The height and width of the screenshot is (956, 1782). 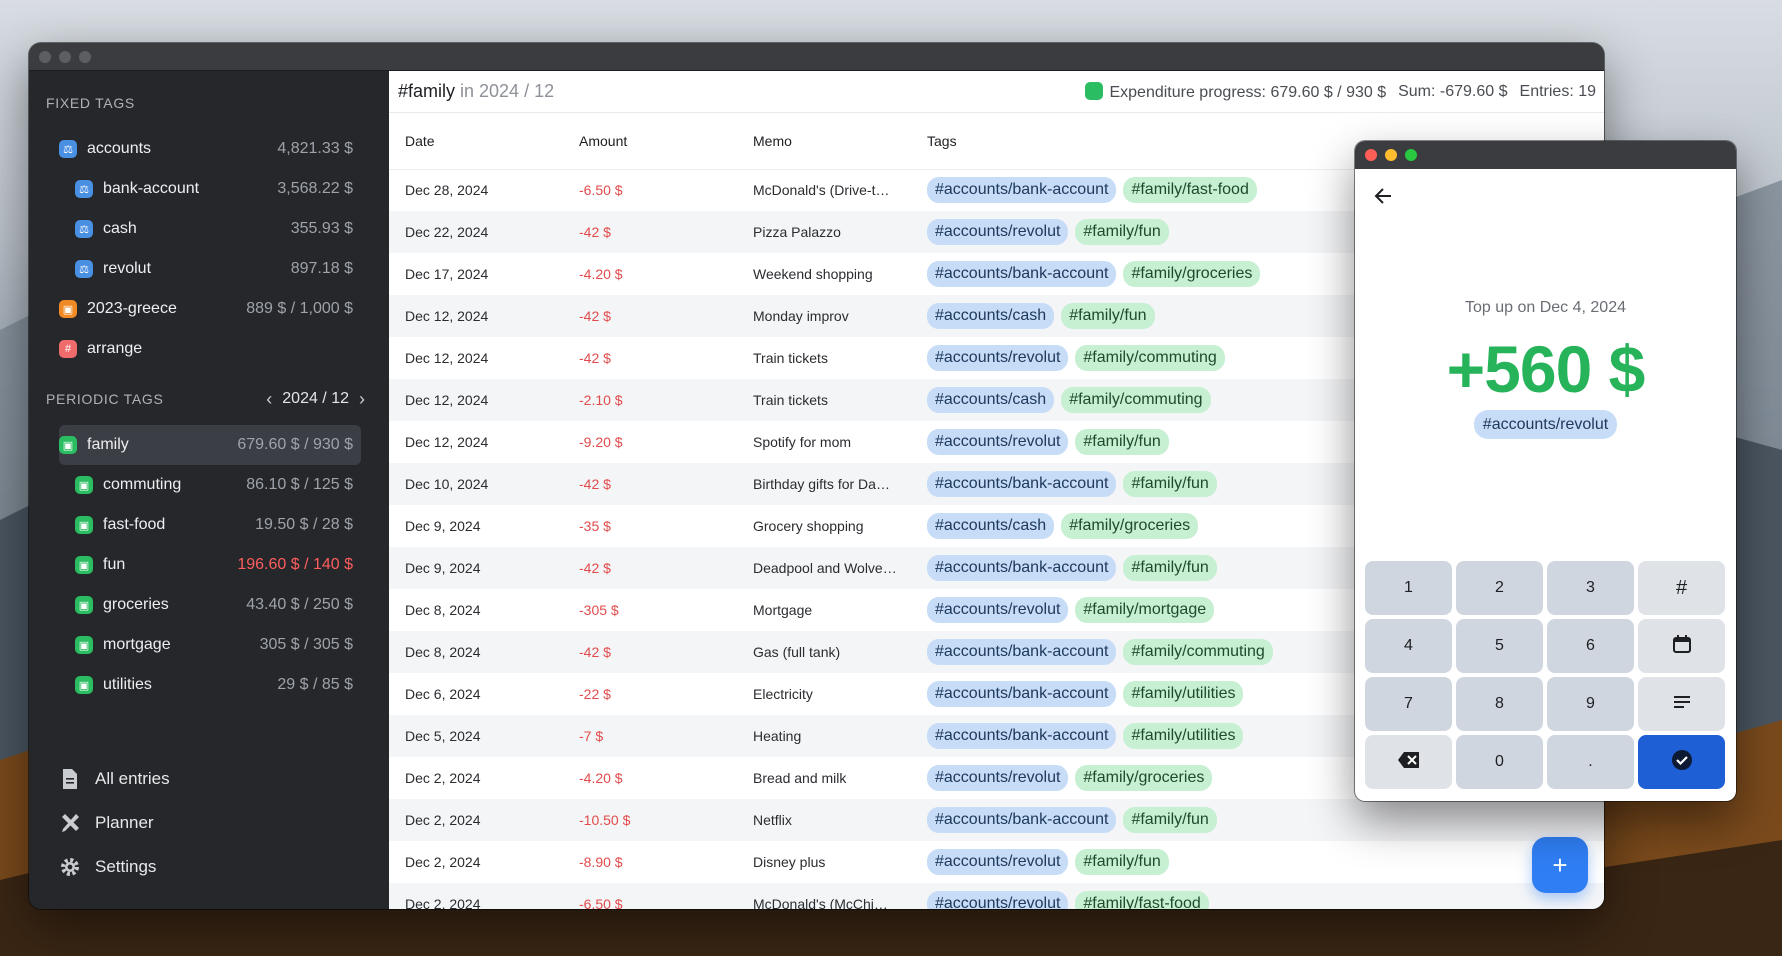 What do you see at coordinates (1557, 91) in the screenshot?
I see `entries-count: Entries: 19` at bounding box center [1557, 91].